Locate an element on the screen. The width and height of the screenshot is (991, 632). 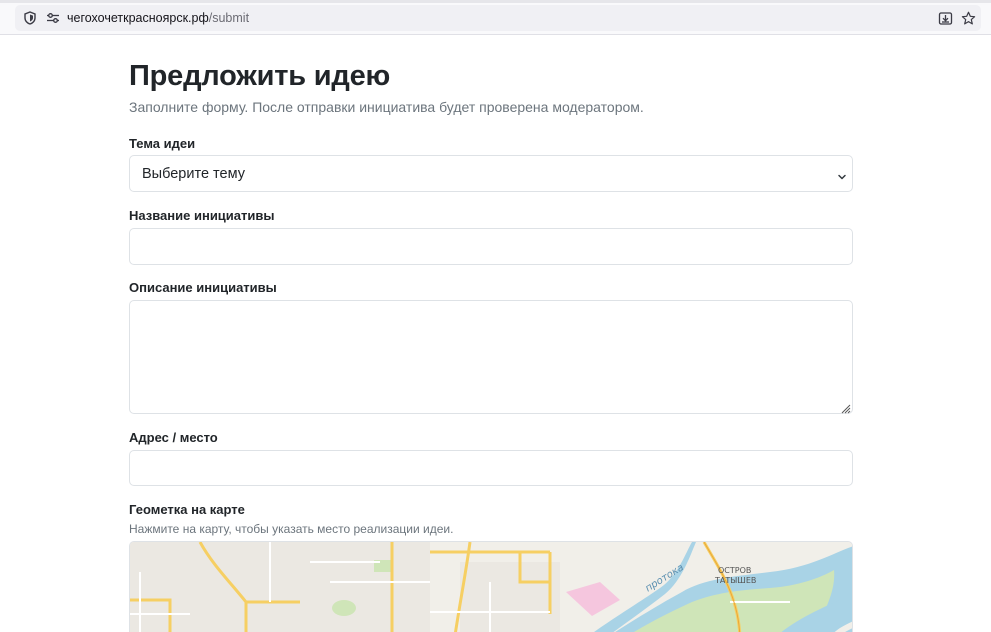
location-map: протока ОСТРОВ ТАТЫШЕВ is located at coordinates (491, 586).